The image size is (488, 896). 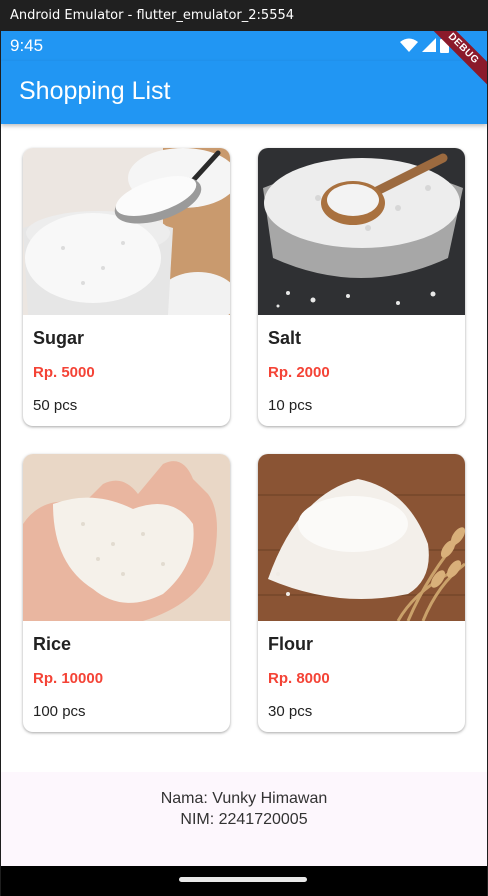 I want to click on item-price: Rp. 10000, so click(x=68, y=678).